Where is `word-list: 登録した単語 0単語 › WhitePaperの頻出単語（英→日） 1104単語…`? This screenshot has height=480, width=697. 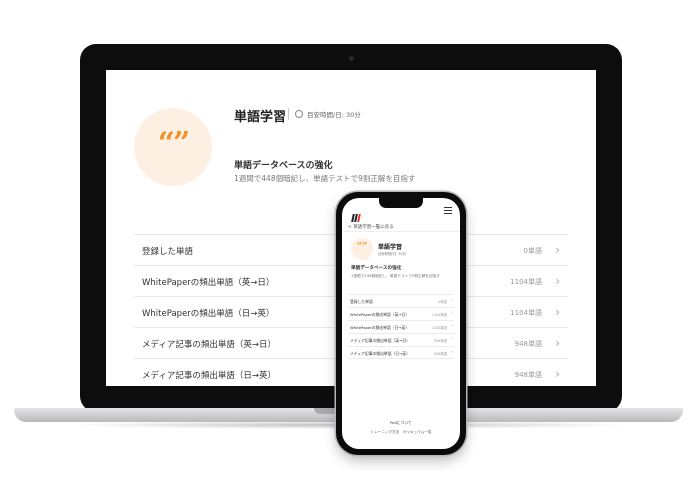
word-list: 登録した単語 0単語 › WhitePaperの頻出単語（英→日） 1104単語… is located at coordinates (401, 326).